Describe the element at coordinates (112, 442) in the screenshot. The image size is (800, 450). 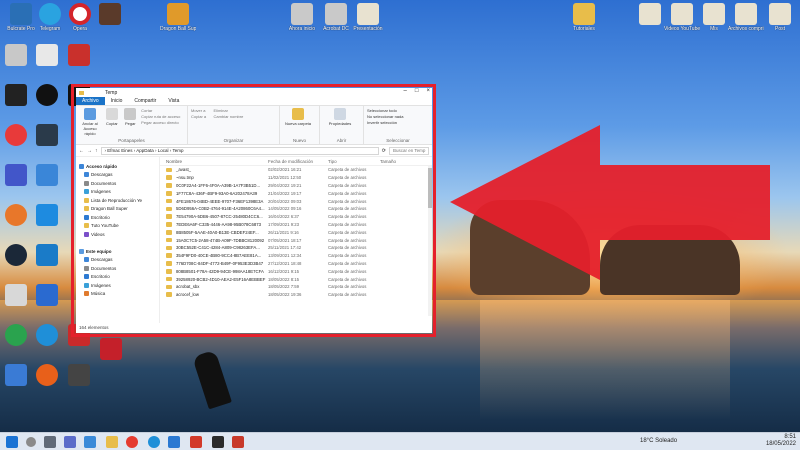
I see `file-explorer-icon` at that location.